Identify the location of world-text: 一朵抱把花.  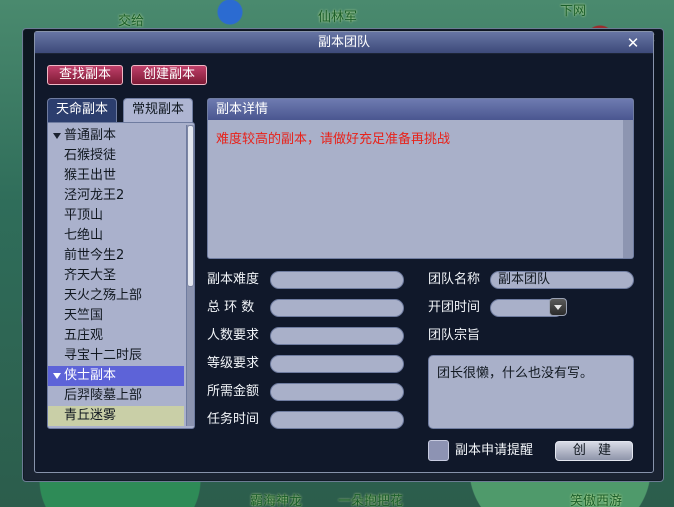
(371, 500).